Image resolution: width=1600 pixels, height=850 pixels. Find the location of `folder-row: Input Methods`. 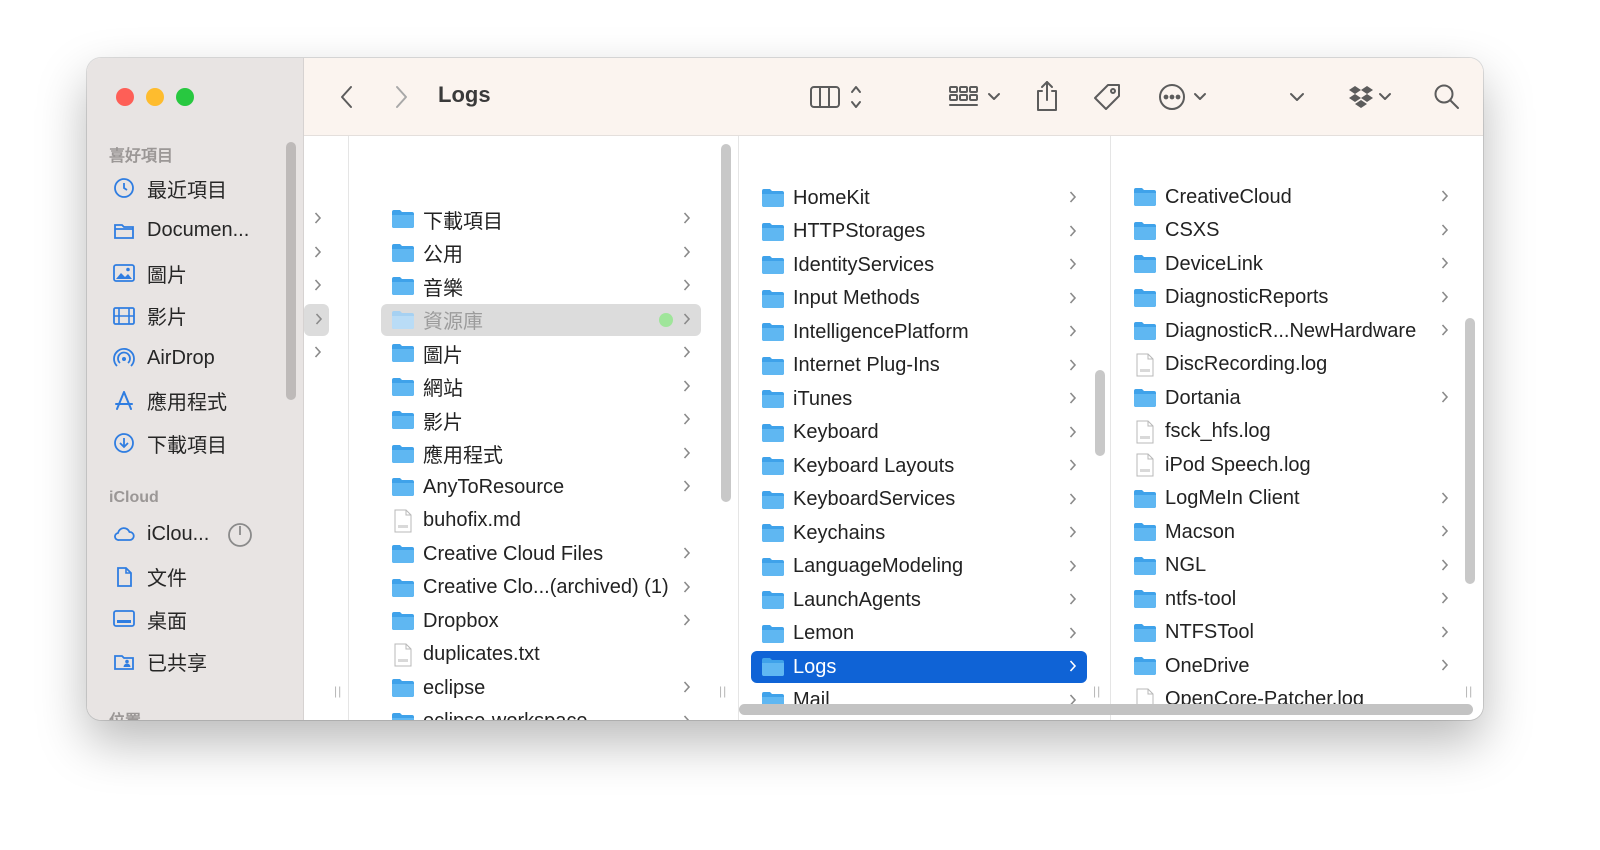

folder-row: Input Methods is located at coordinates (919, 299).